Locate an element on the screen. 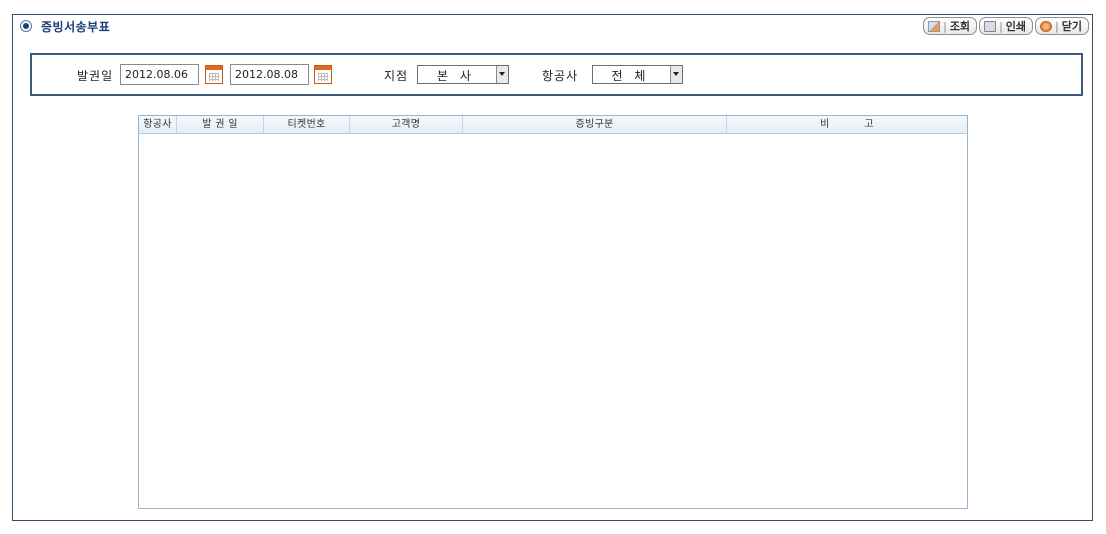 The image size is (1106, 534). column-header-customer-name: 고객명 is located at coordinates (406, 124).